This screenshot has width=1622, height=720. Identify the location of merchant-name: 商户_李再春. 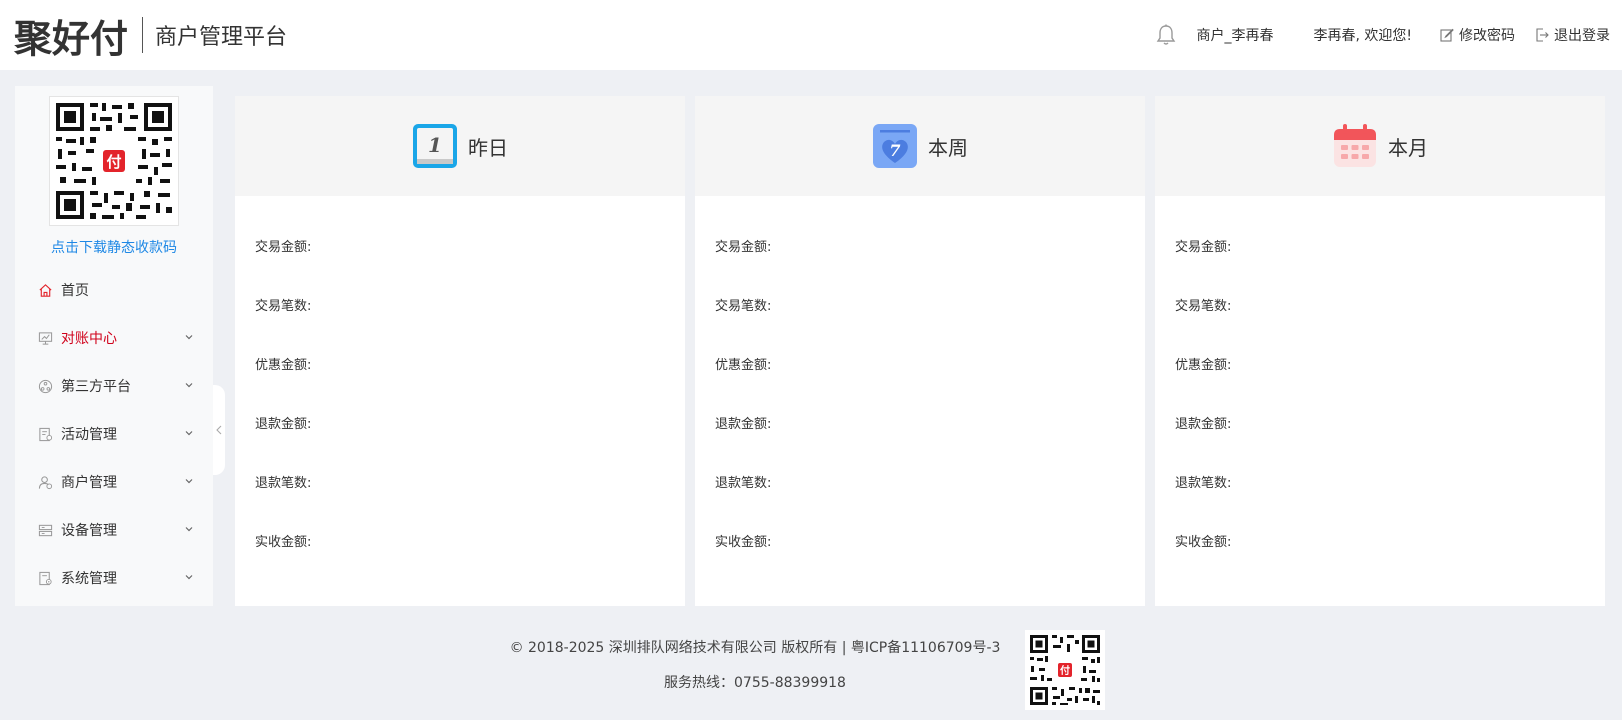
(1235, 36).